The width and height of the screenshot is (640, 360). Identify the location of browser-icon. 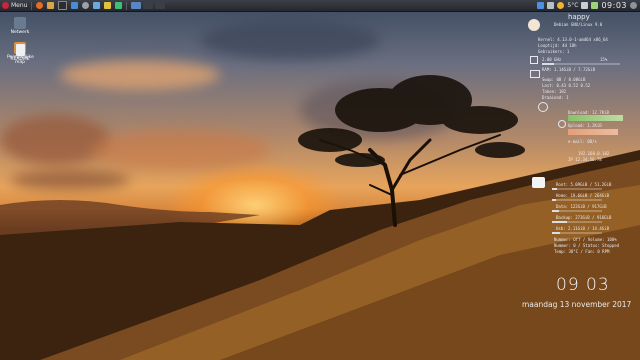
(40, 5).